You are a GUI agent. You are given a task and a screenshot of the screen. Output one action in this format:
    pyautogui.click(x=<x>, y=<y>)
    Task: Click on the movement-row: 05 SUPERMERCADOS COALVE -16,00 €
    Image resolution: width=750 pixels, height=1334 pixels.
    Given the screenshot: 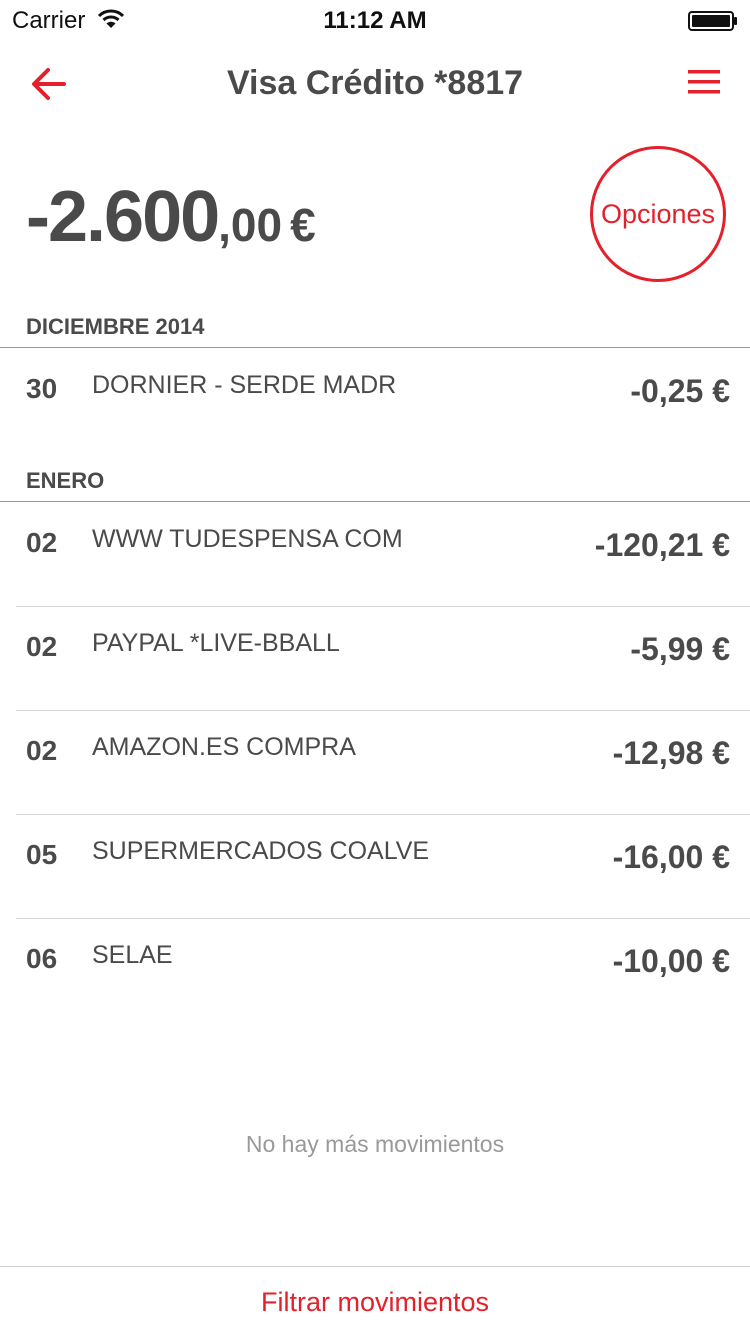 What is the action you would take?
    pyautogui.click(x=375, y=867)
    